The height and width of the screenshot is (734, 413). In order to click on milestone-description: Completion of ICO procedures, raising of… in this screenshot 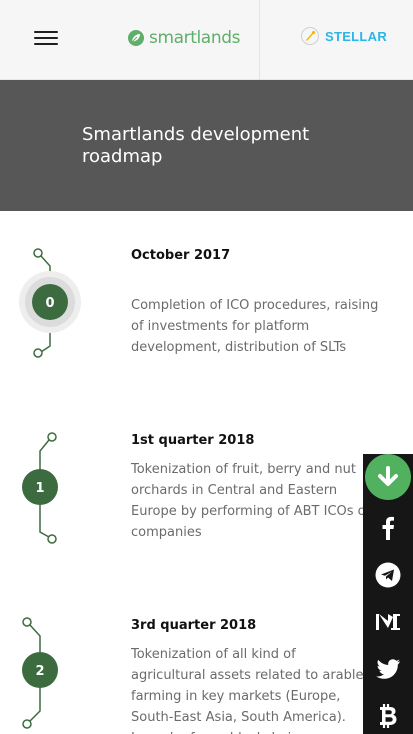, I will do `click(255, 326)`.